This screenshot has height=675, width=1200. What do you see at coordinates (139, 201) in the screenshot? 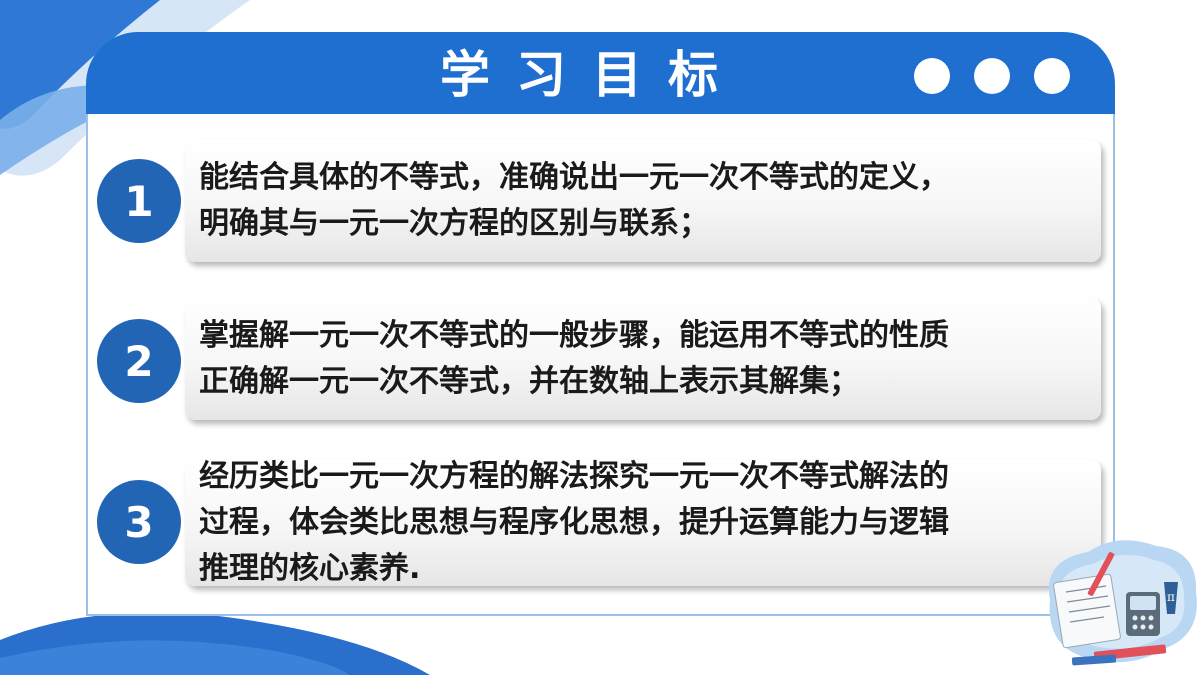
I see `goal-number-badge: 1` at bounding box center [139, 201].